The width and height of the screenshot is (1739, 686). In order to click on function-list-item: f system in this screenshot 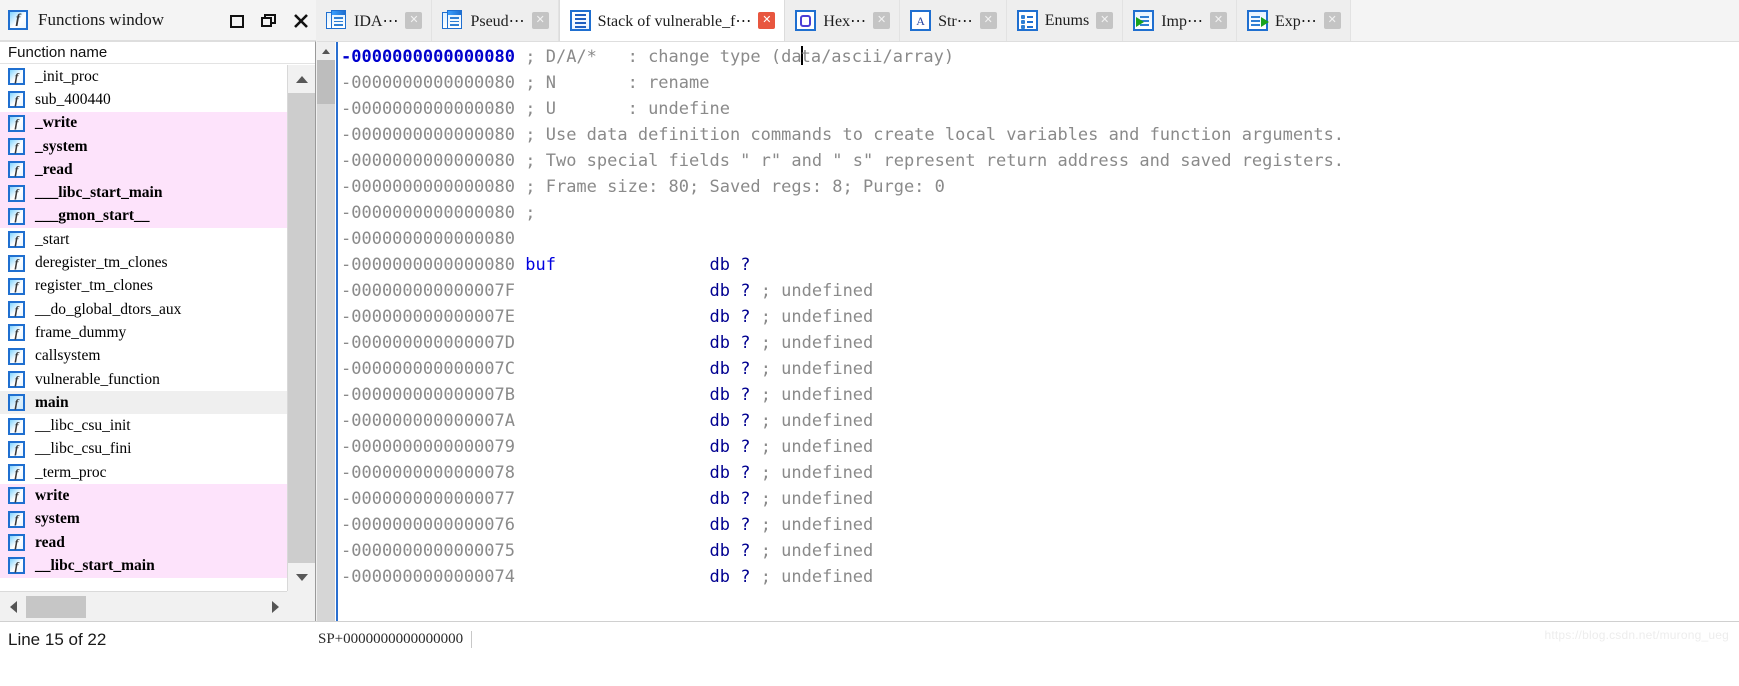, I will do `click(144, 519)`.